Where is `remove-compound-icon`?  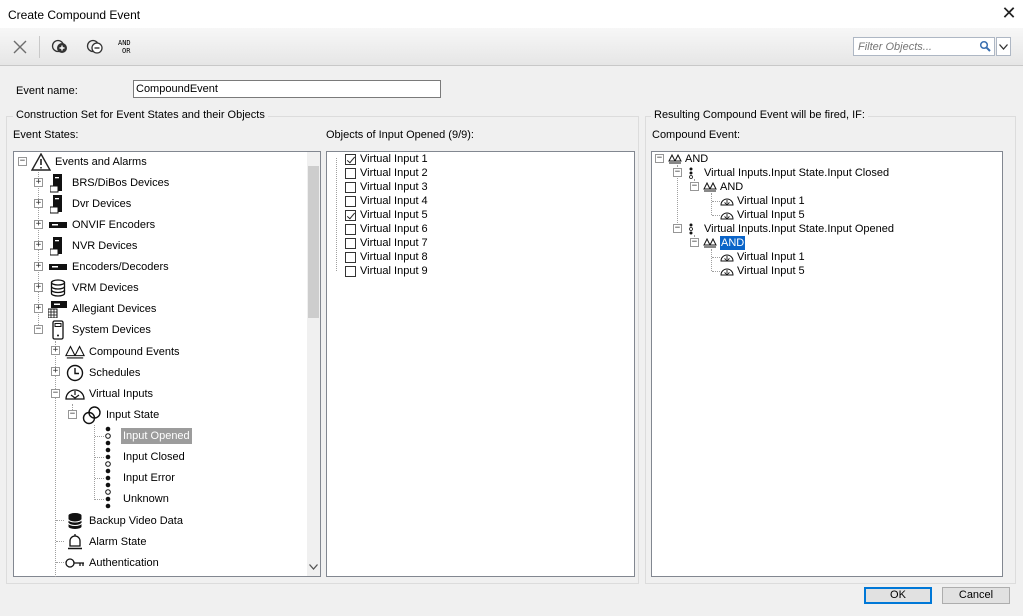
remove-compound-icon is located at coordinates (95, 47).